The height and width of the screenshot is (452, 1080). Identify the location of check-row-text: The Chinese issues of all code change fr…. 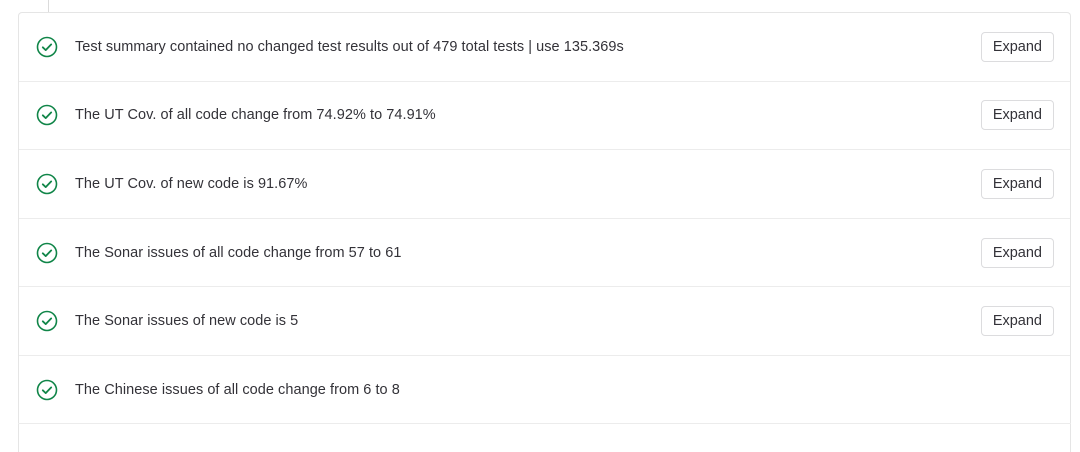
(237, 390).